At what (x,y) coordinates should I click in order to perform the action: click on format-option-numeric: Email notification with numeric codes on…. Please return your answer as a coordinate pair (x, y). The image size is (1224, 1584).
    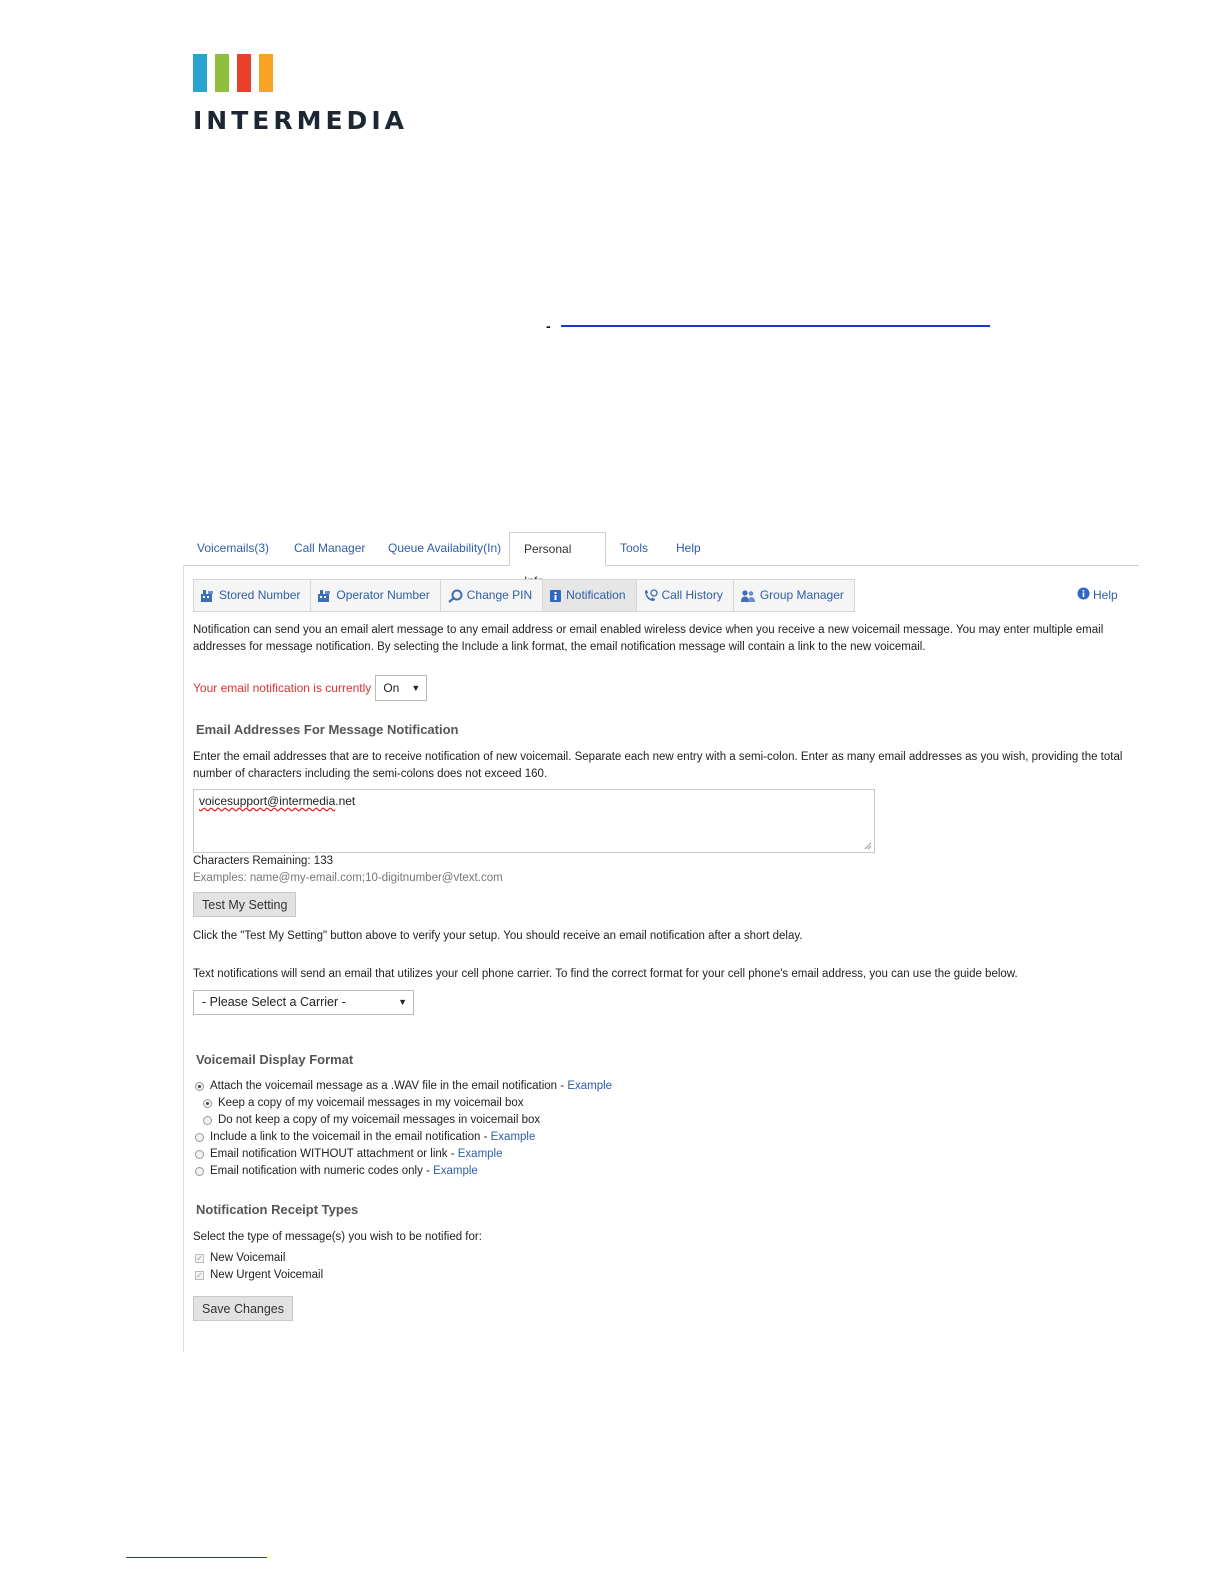
    Looking at the image, I should click on (336, 1171).